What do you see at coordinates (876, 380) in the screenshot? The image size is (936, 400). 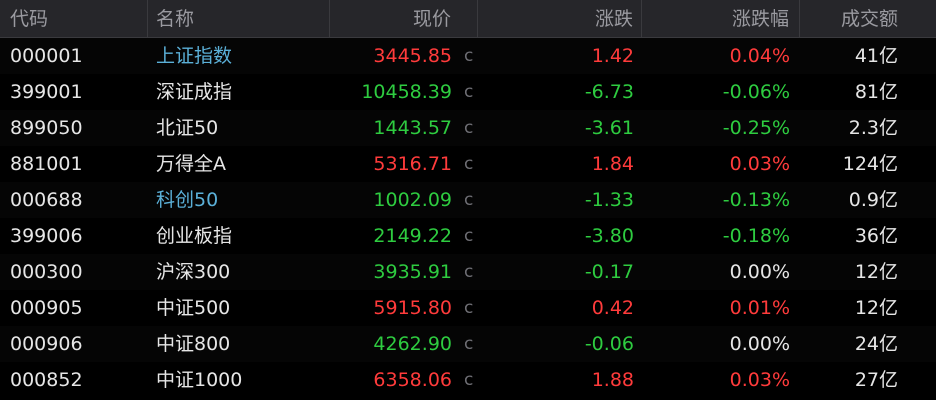 I see `row-volume: 27亿` at bounding box center [876, 380].